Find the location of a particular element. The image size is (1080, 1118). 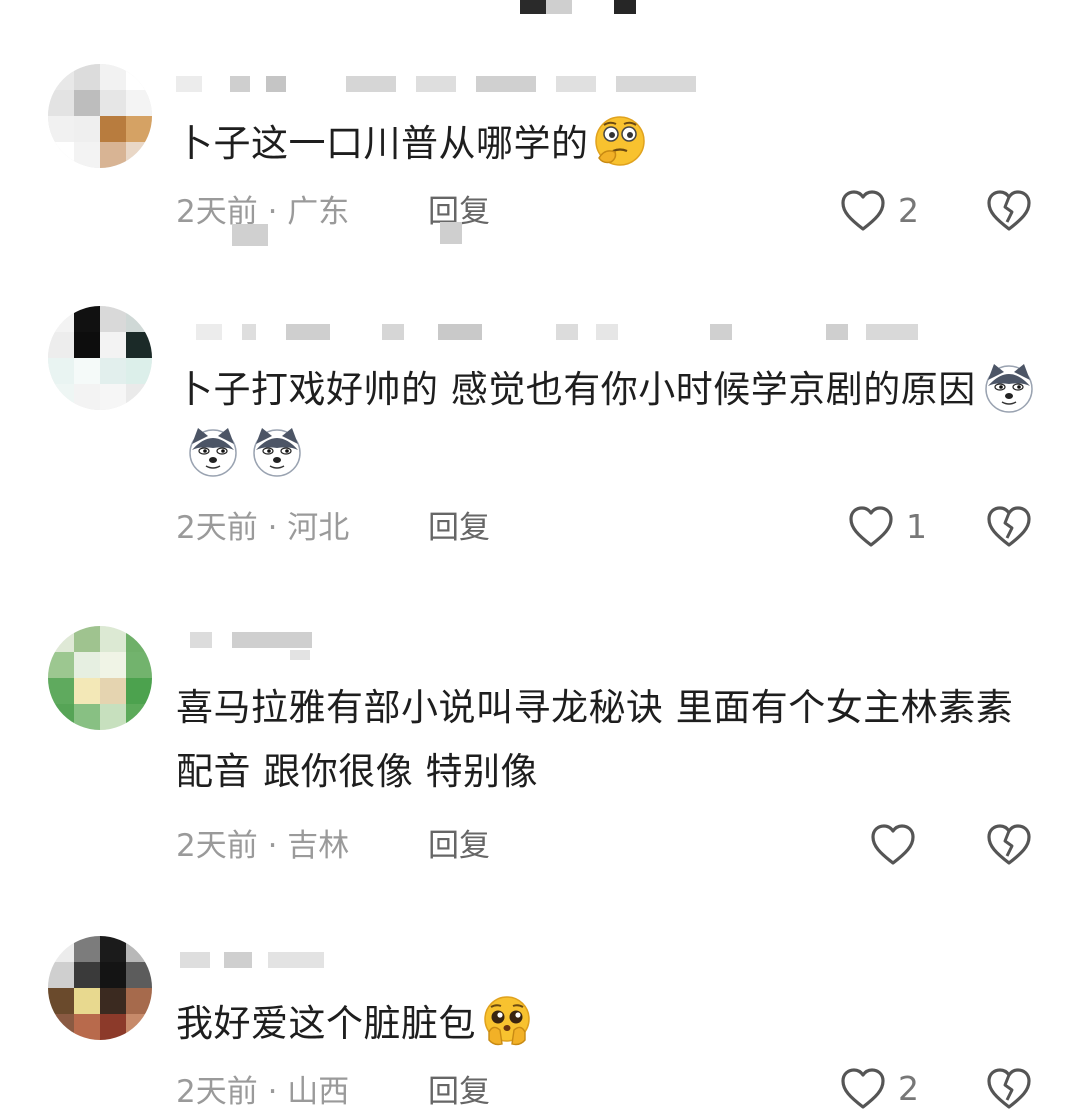

comment-text: 卜子这一口川普从哪学的 is located at coordinates (611, 144).